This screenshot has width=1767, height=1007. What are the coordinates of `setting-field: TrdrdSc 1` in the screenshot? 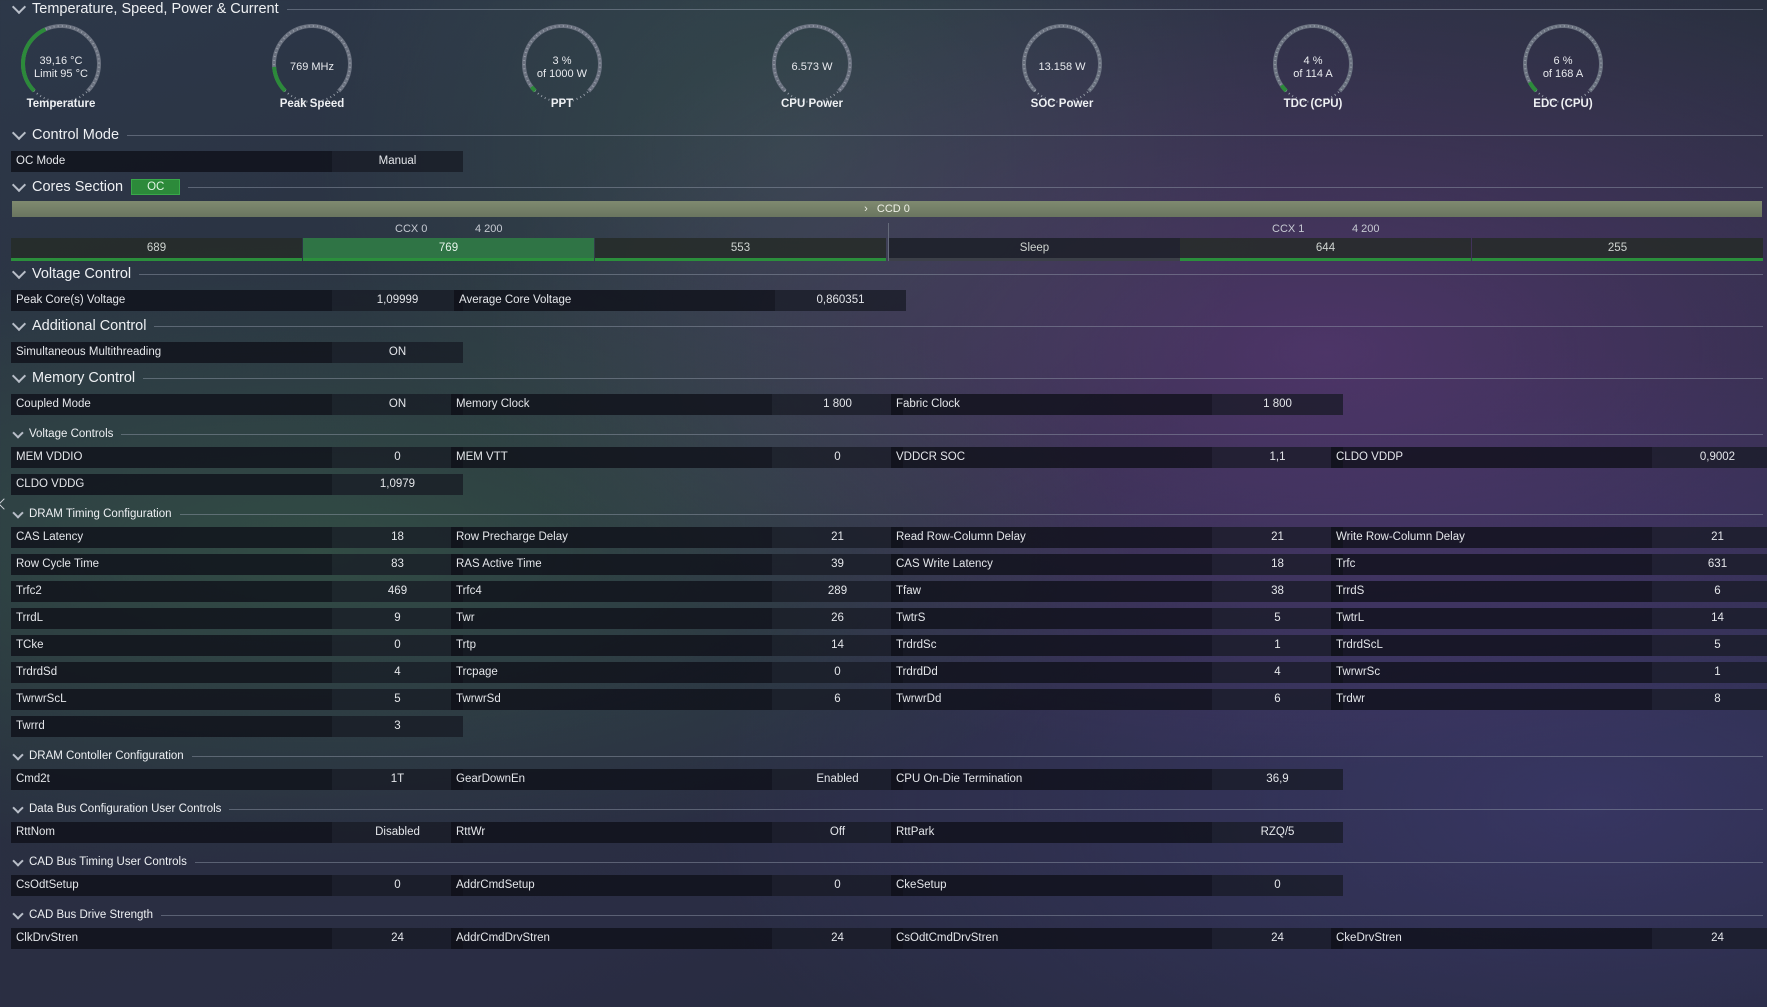 It's located at (1117, 645).